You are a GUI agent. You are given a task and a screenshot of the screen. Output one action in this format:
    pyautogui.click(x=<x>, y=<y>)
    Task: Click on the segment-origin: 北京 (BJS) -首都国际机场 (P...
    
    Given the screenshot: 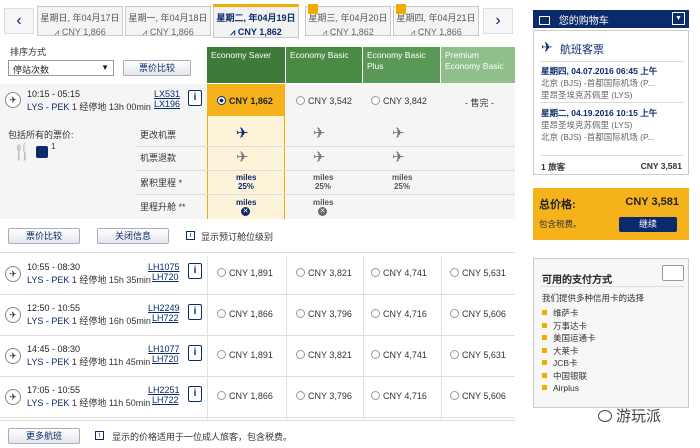 What is the action you would take?
    pyautogui.click(x=598, y=83)
    